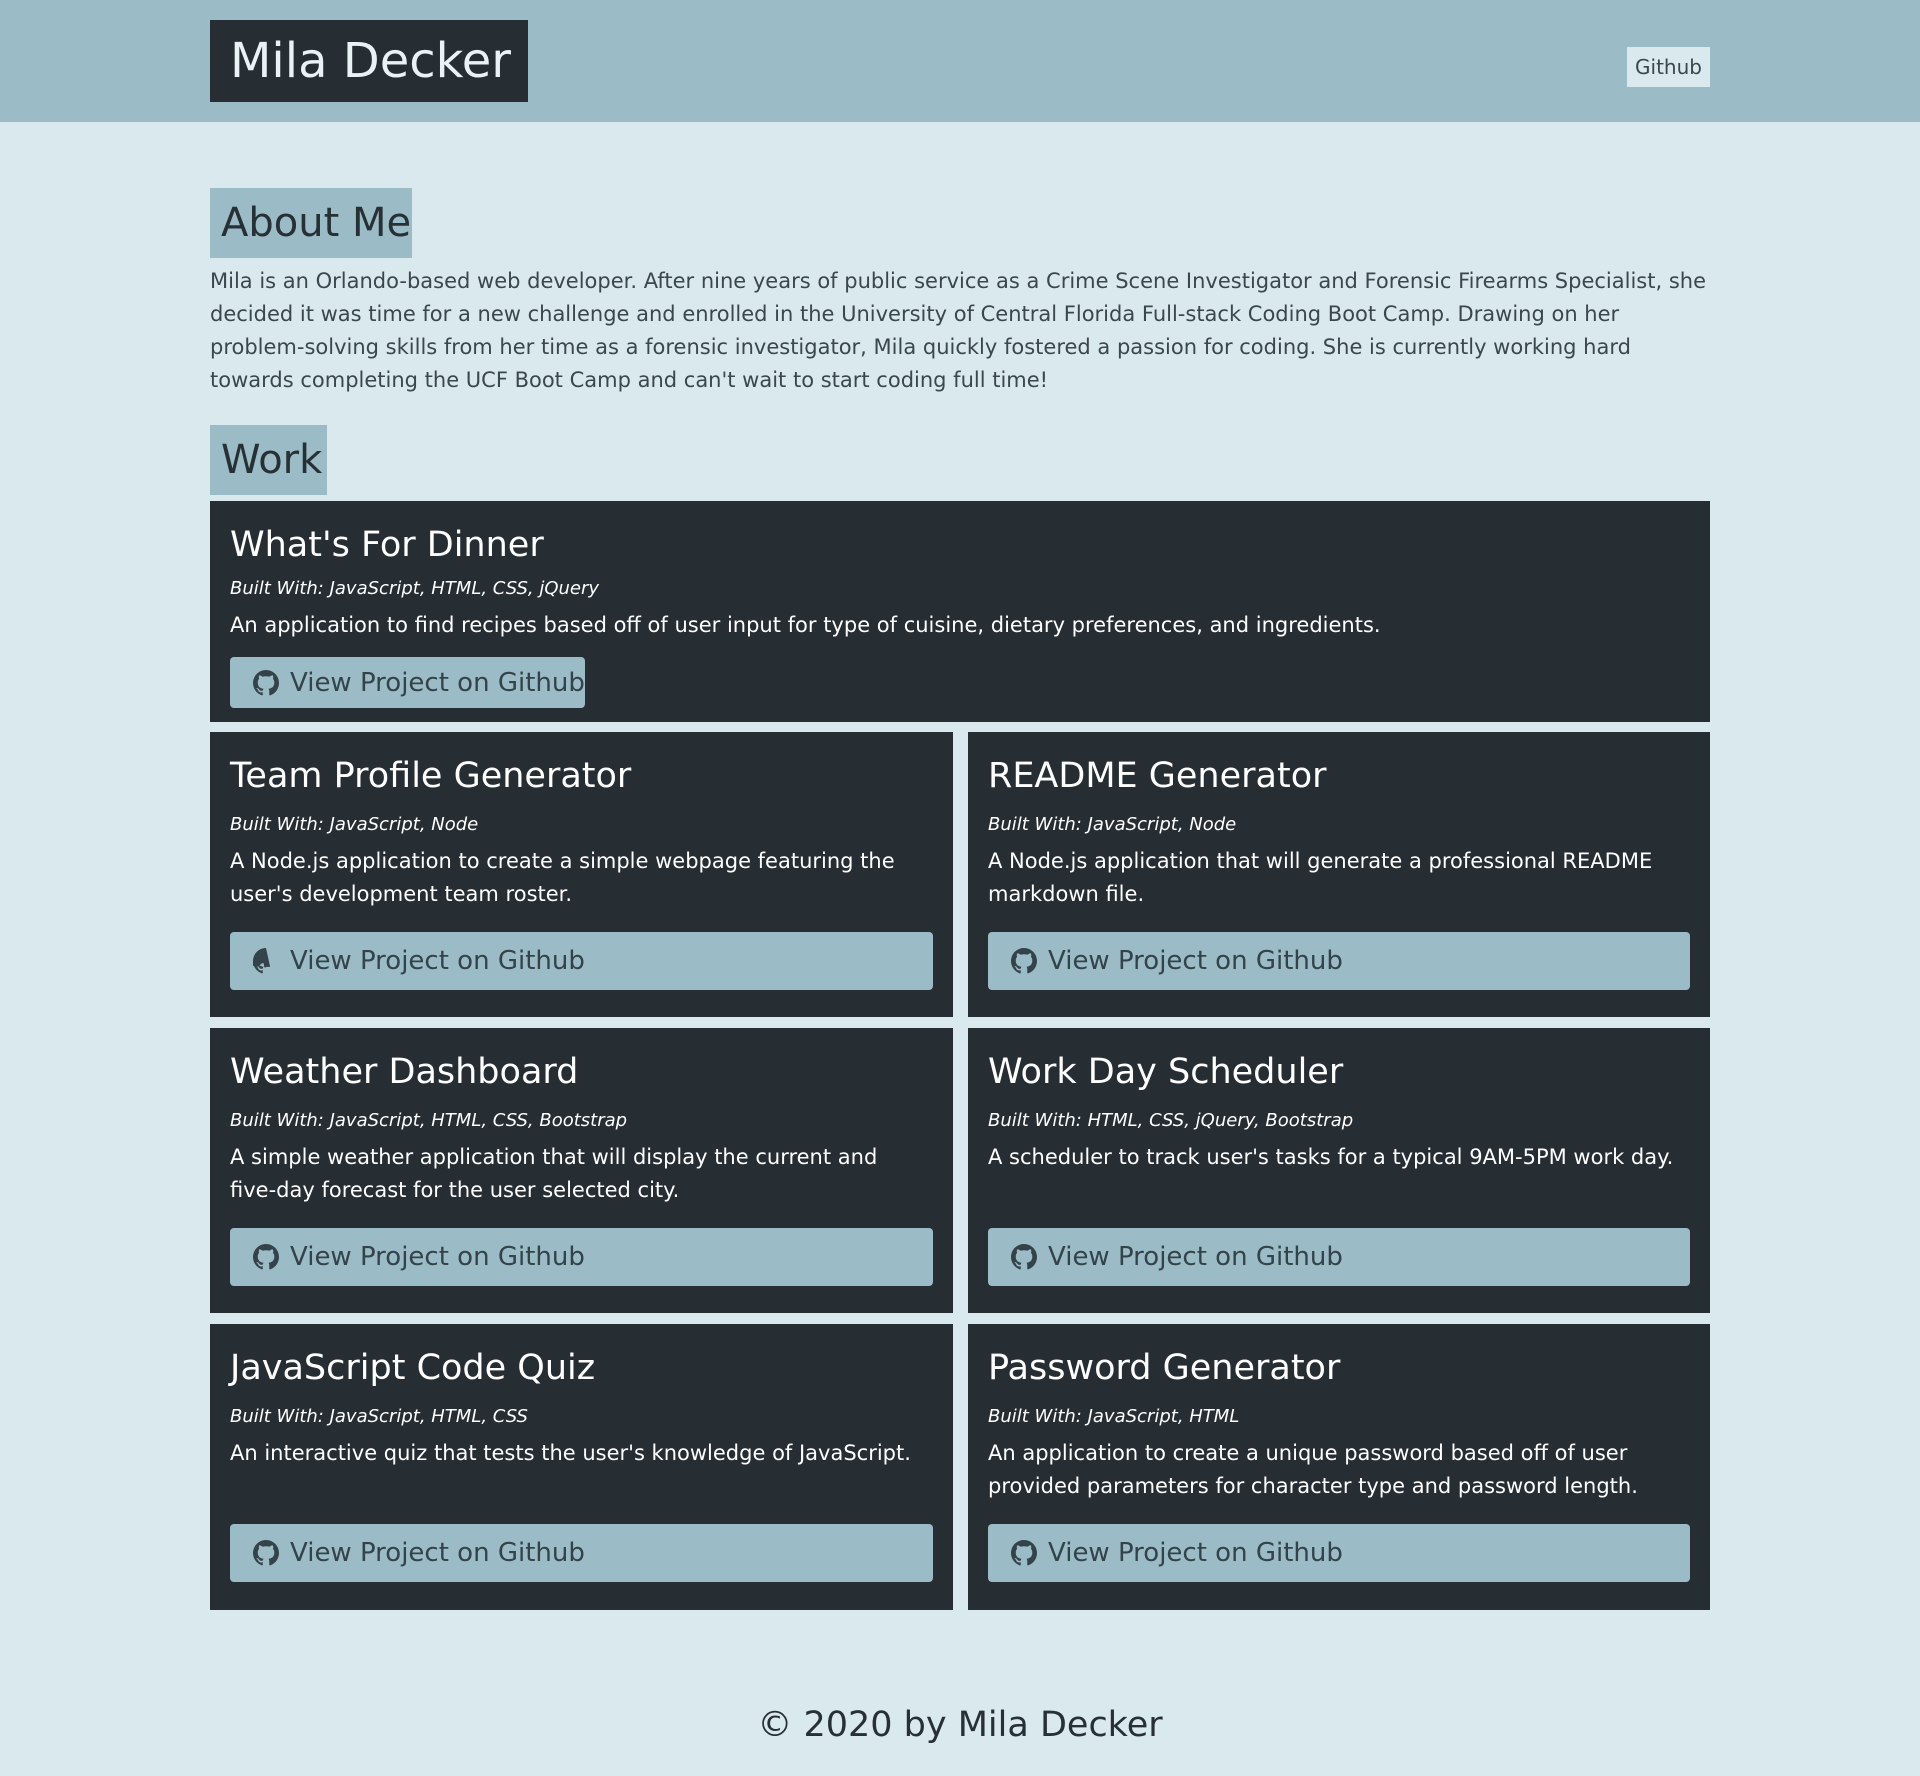 The image size is (1920, 1776). I want to click on about-heading: About Me, so click(311, 223).